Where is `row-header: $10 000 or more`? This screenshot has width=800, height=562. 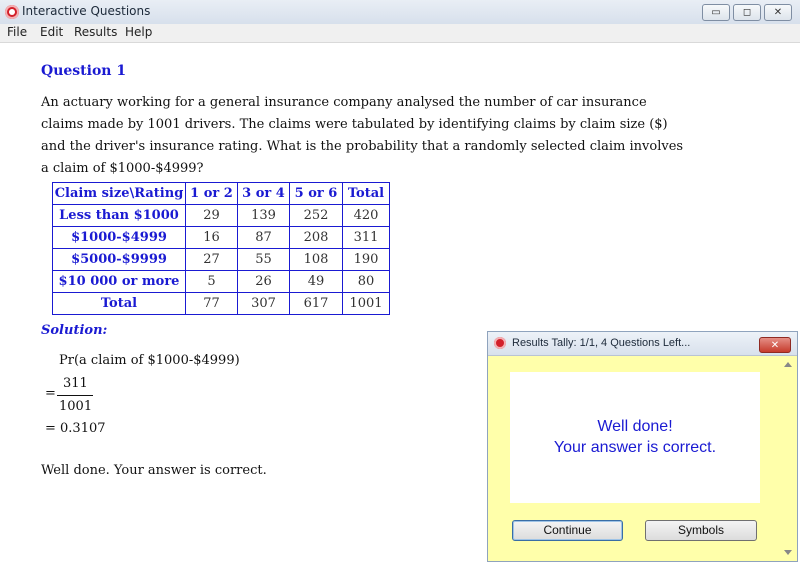 row-header: $10 000 or more is located at coordinates (119, 281).